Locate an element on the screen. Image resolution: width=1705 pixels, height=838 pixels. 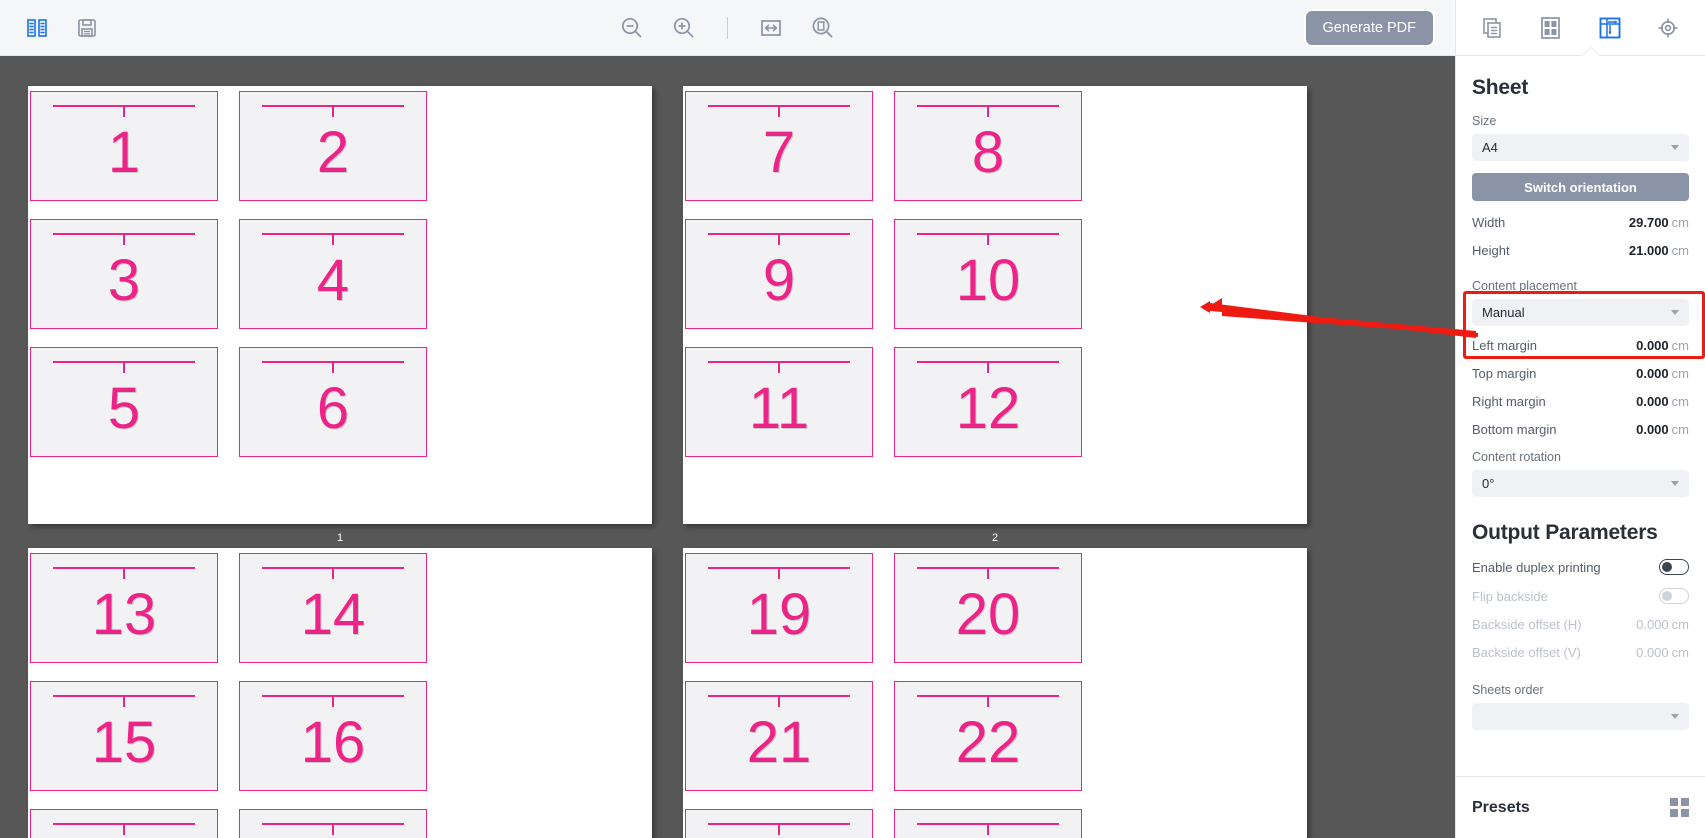
toolbar-zoom-group is located at coordinates (727, 28).